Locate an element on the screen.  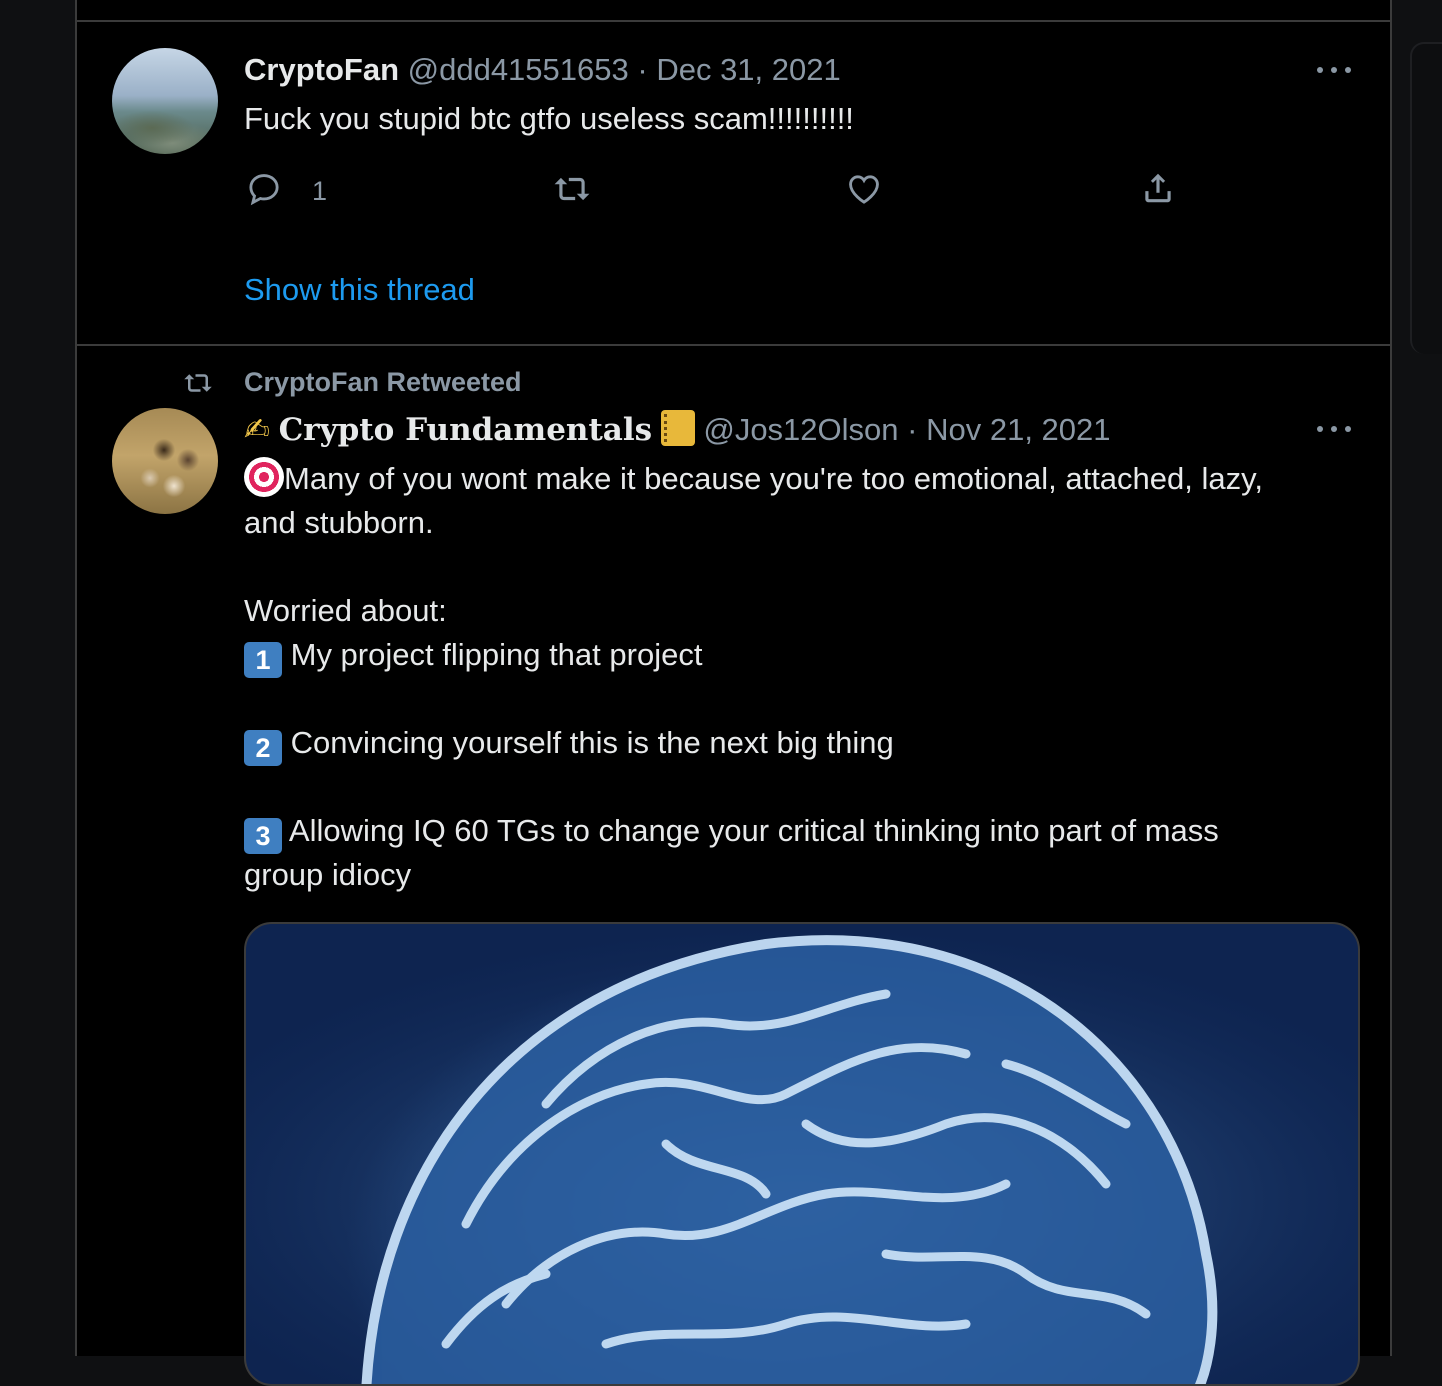
retweeted-by: CryptoFan Retweeted is located at coordinates (383, 382).